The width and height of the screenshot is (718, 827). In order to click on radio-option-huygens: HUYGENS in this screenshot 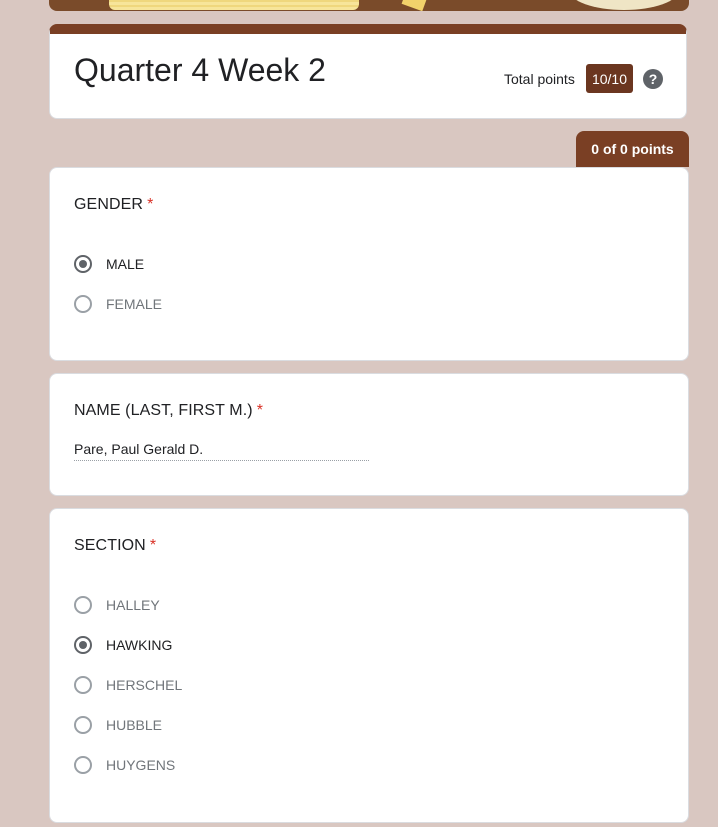, I will do `click(124, 765)`.